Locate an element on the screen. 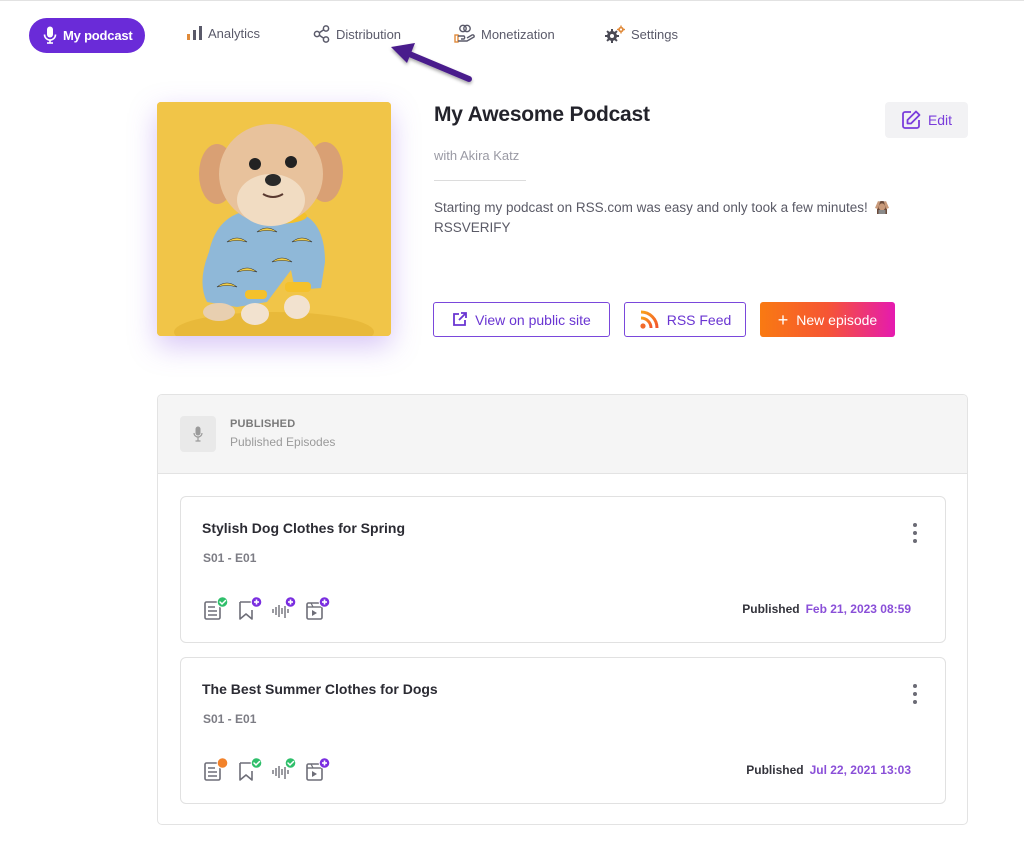 The image size is (1024, 843). title-divider is located at coordinates (480, 180).